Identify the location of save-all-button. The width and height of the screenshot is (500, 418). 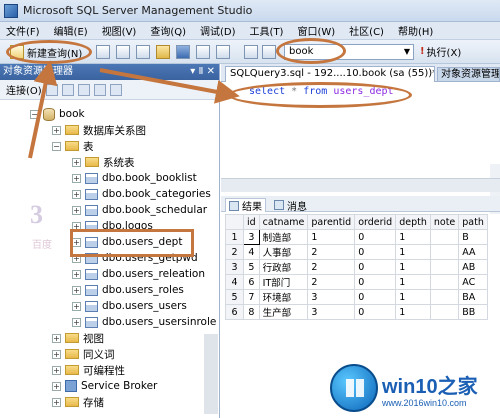
(203, 52).